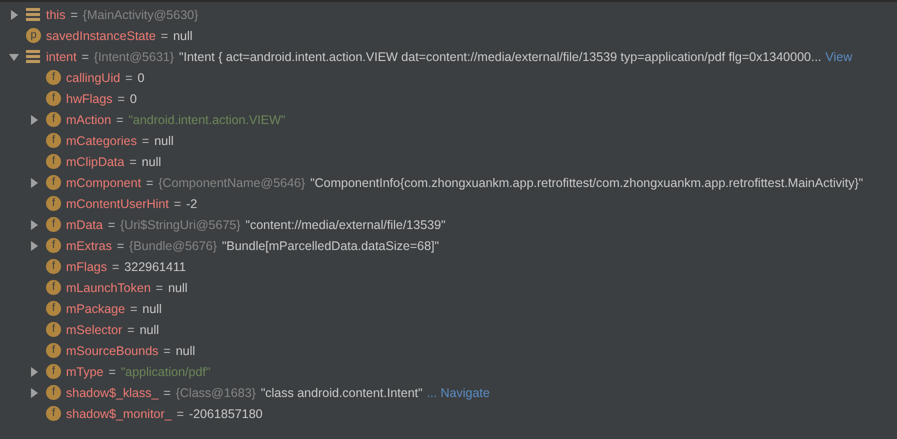 The height and width of the screenshot is (439, 897). What do you see at coordinates (94, 329) in the screenshot?
I see `variable-name: mSelector` at bounding box center [94, 329].